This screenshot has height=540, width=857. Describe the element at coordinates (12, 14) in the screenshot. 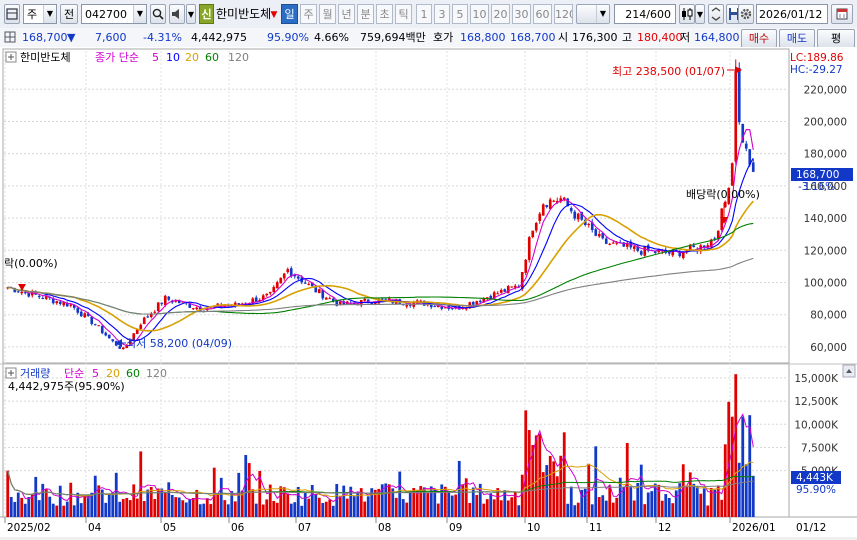

I see `layout-icon` at that location.